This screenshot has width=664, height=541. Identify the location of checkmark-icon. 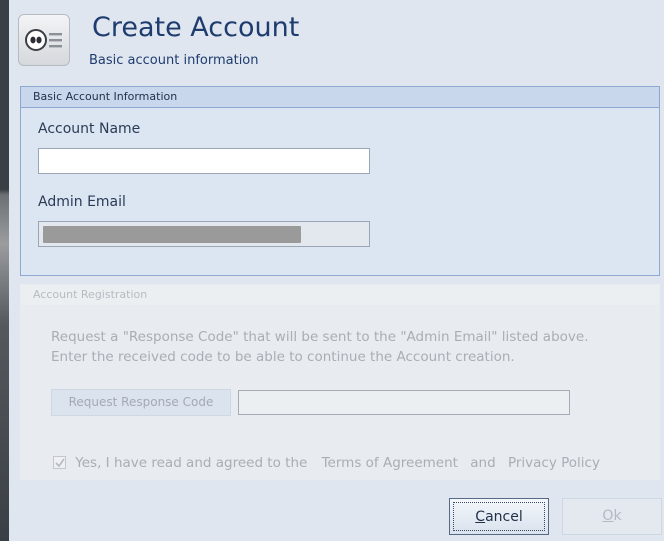
(60, 462).